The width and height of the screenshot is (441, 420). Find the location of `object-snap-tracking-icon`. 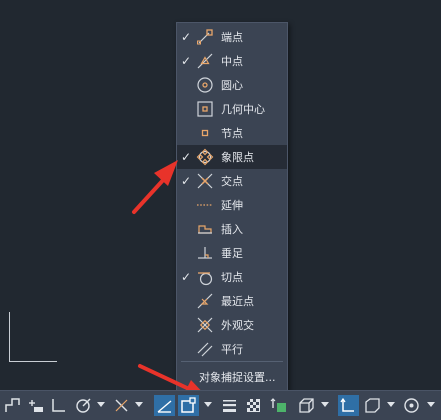

object-snap-tracking-icon is located at coordinates (164, 405).